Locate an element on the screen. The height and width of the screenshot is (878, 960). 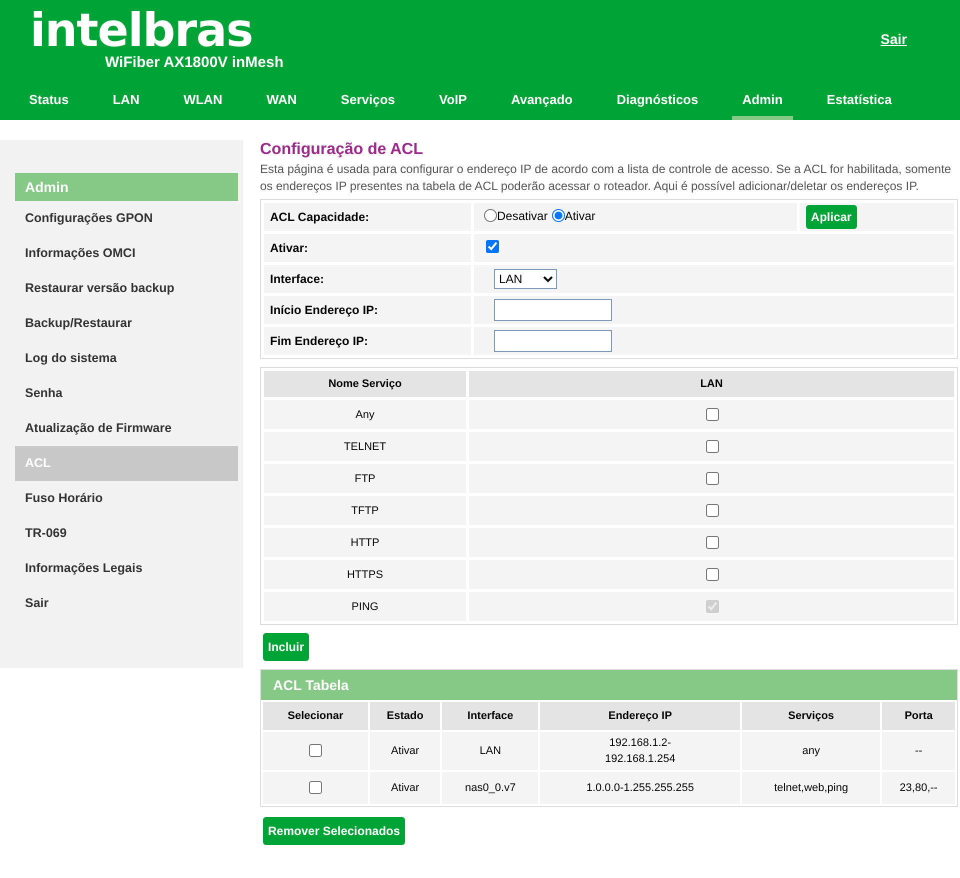
nav-tab: Status is located at coordinates (49, 105).